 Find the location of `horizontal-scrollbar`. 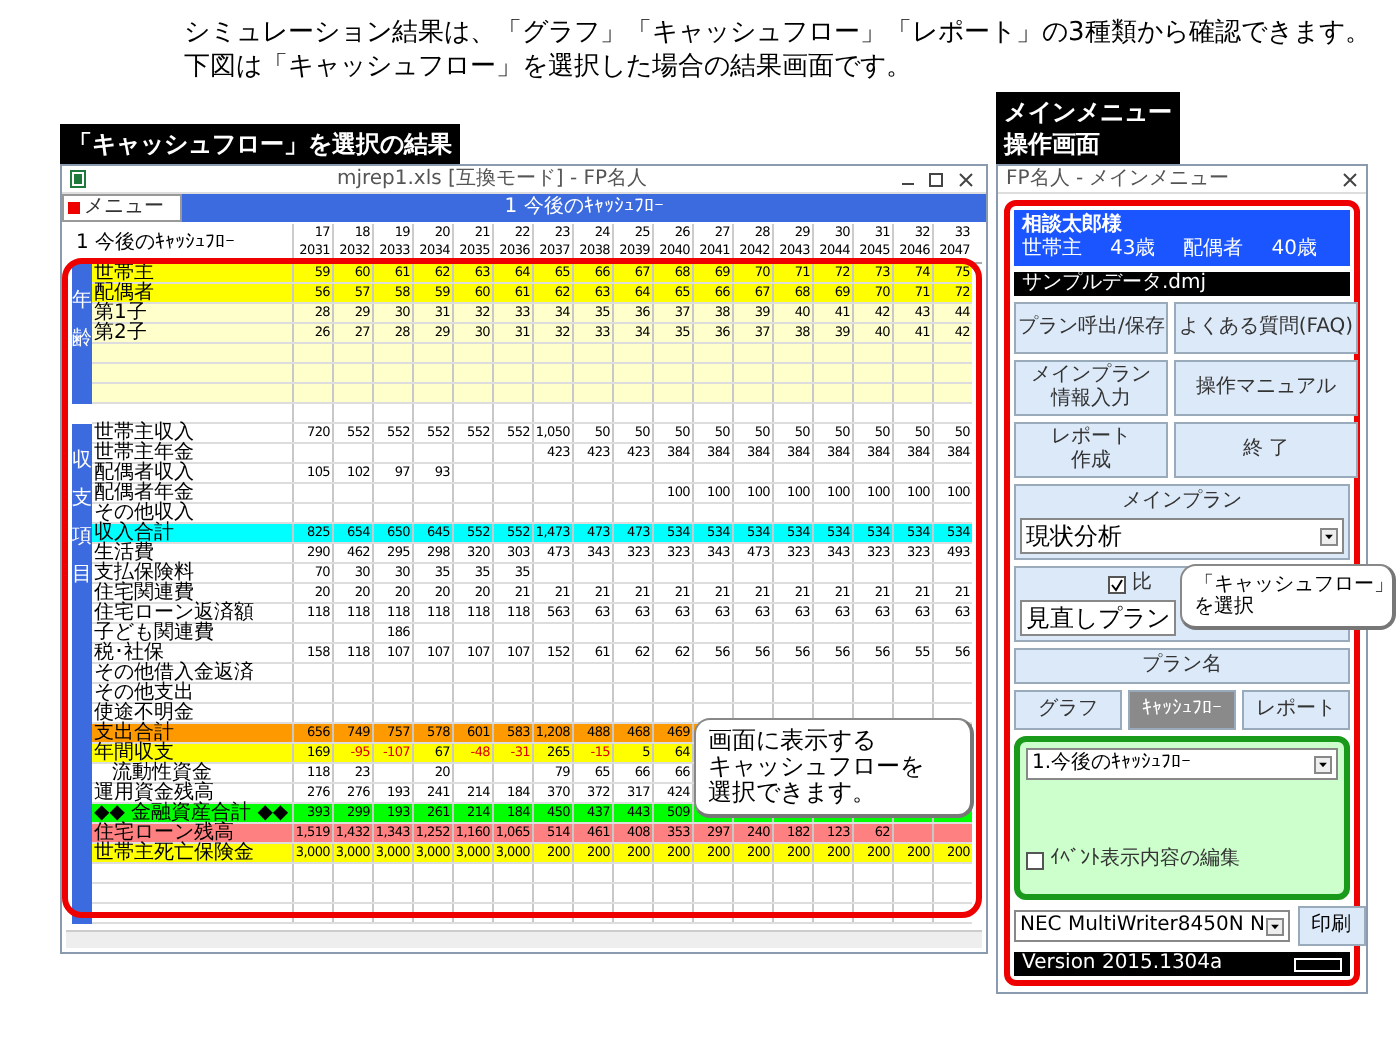

horizontal-scrollbar is located at coordinates (524, 939).